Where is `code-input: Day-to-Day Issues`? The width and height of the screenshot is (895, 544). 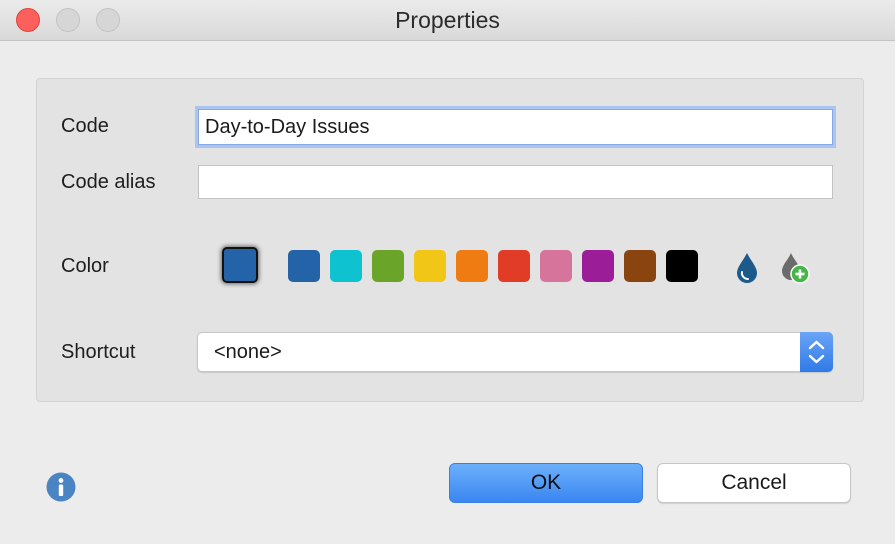 code-input: Day-to-Day Issues is located at coordinates (515, 127).